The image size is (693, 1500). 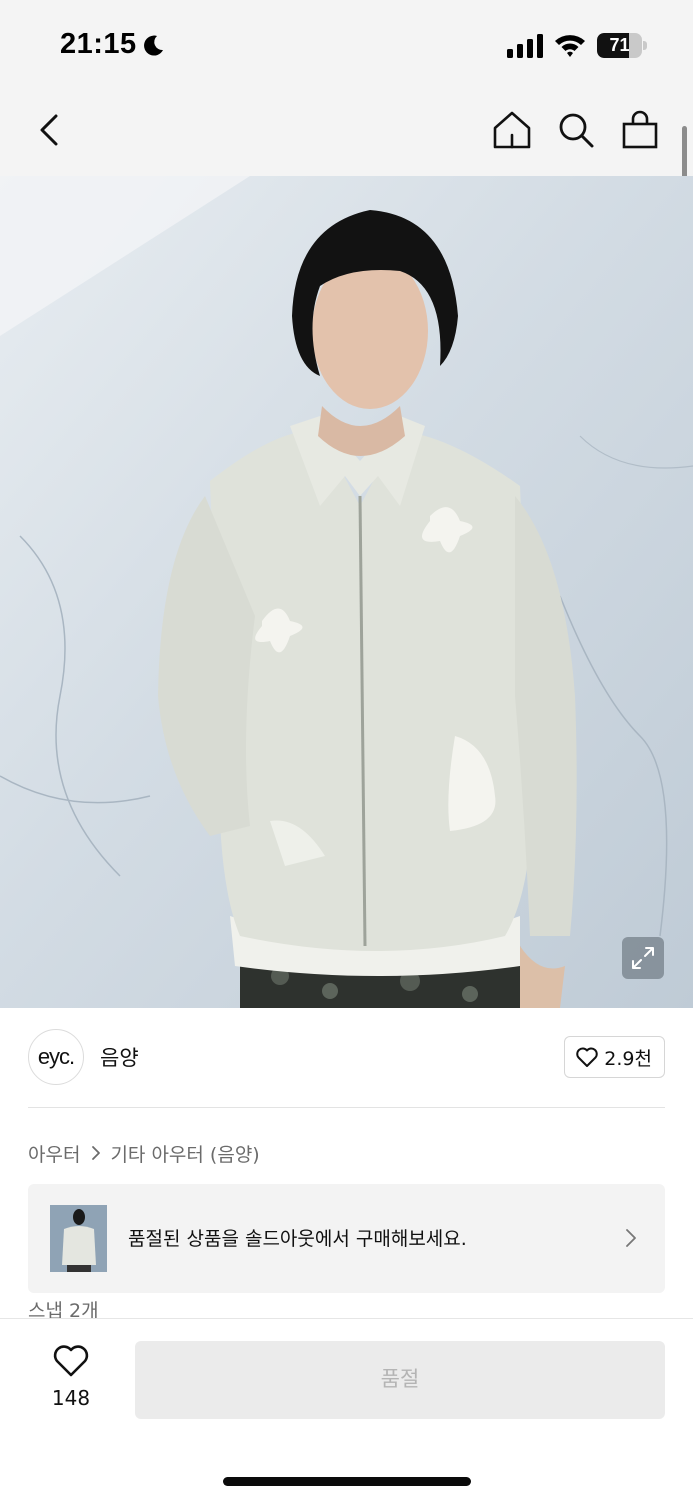 I want to click on divider, so click(x=346, y=1107).